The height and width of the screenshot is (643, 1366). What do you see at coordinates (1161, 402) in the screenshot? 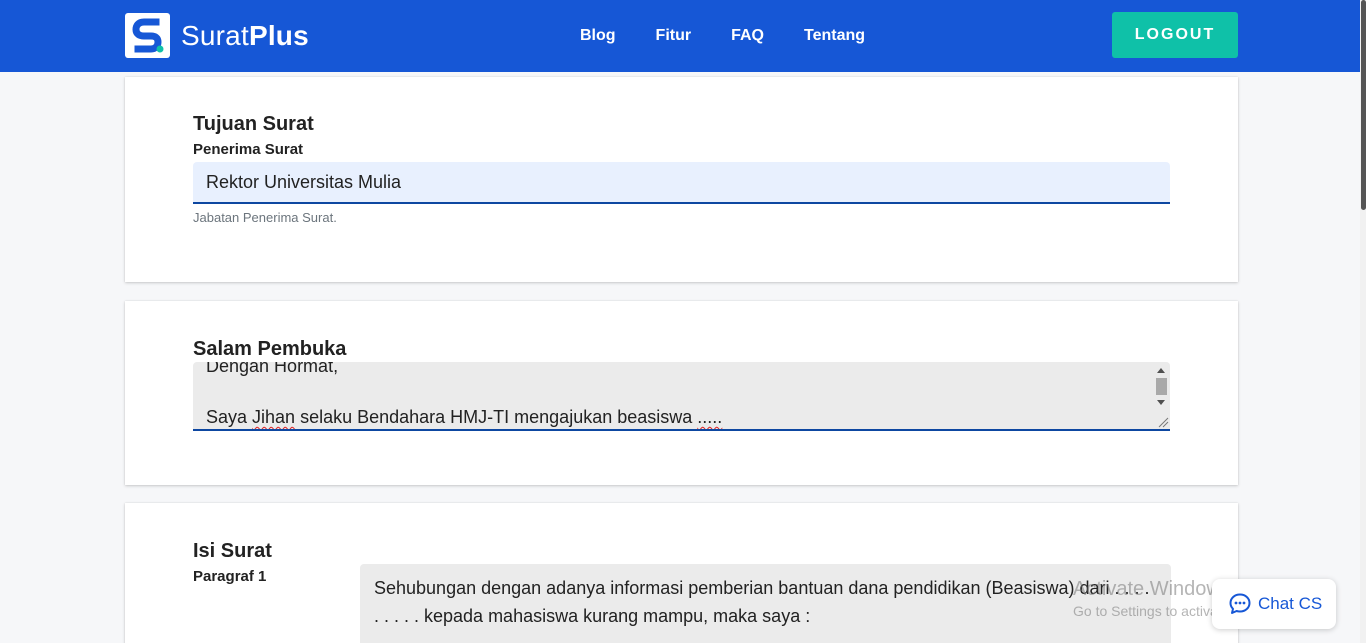
I see `scroll-down-arrow-icon` at bounding box center [1161, 402].